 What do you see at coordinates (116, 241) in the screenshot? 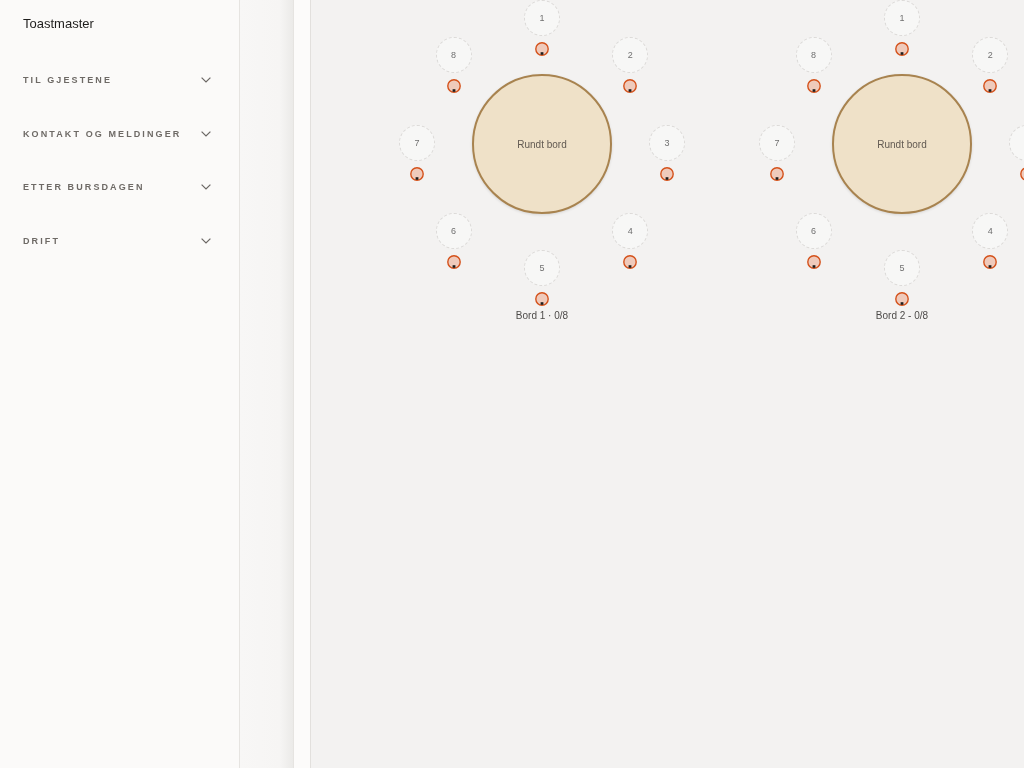
I see `section-toggle: DRIFT` at bounding box center [116, 241].